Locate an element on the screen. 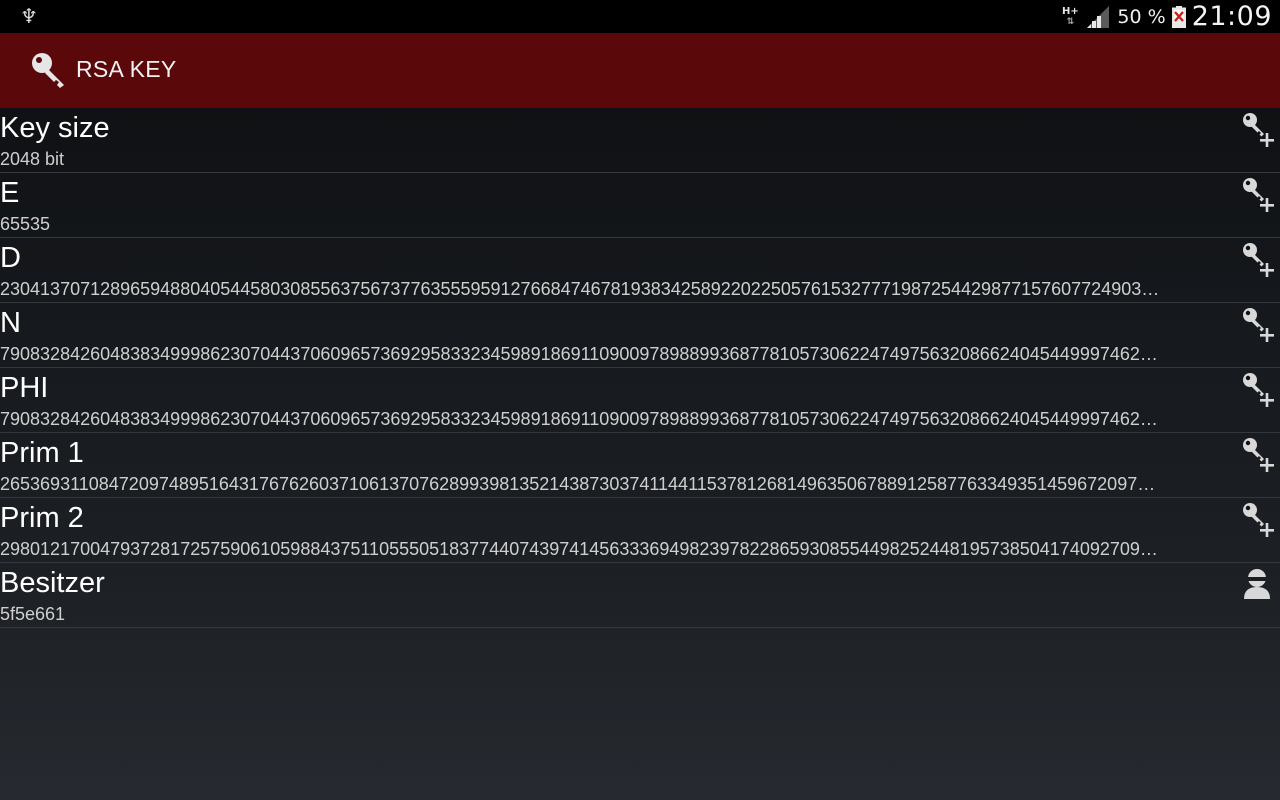  list-item-title: PHI is located at coordinates (24, 388).